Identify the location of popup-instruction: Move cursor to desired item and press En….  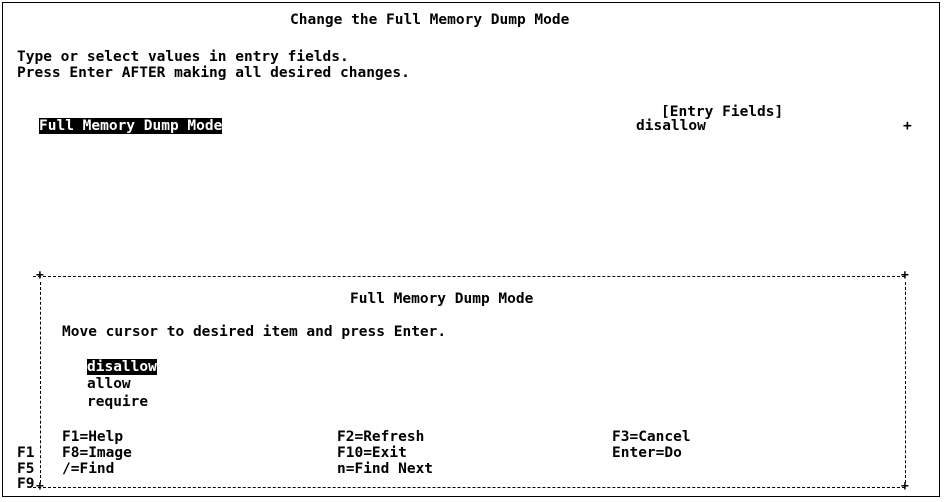
(254, 332).